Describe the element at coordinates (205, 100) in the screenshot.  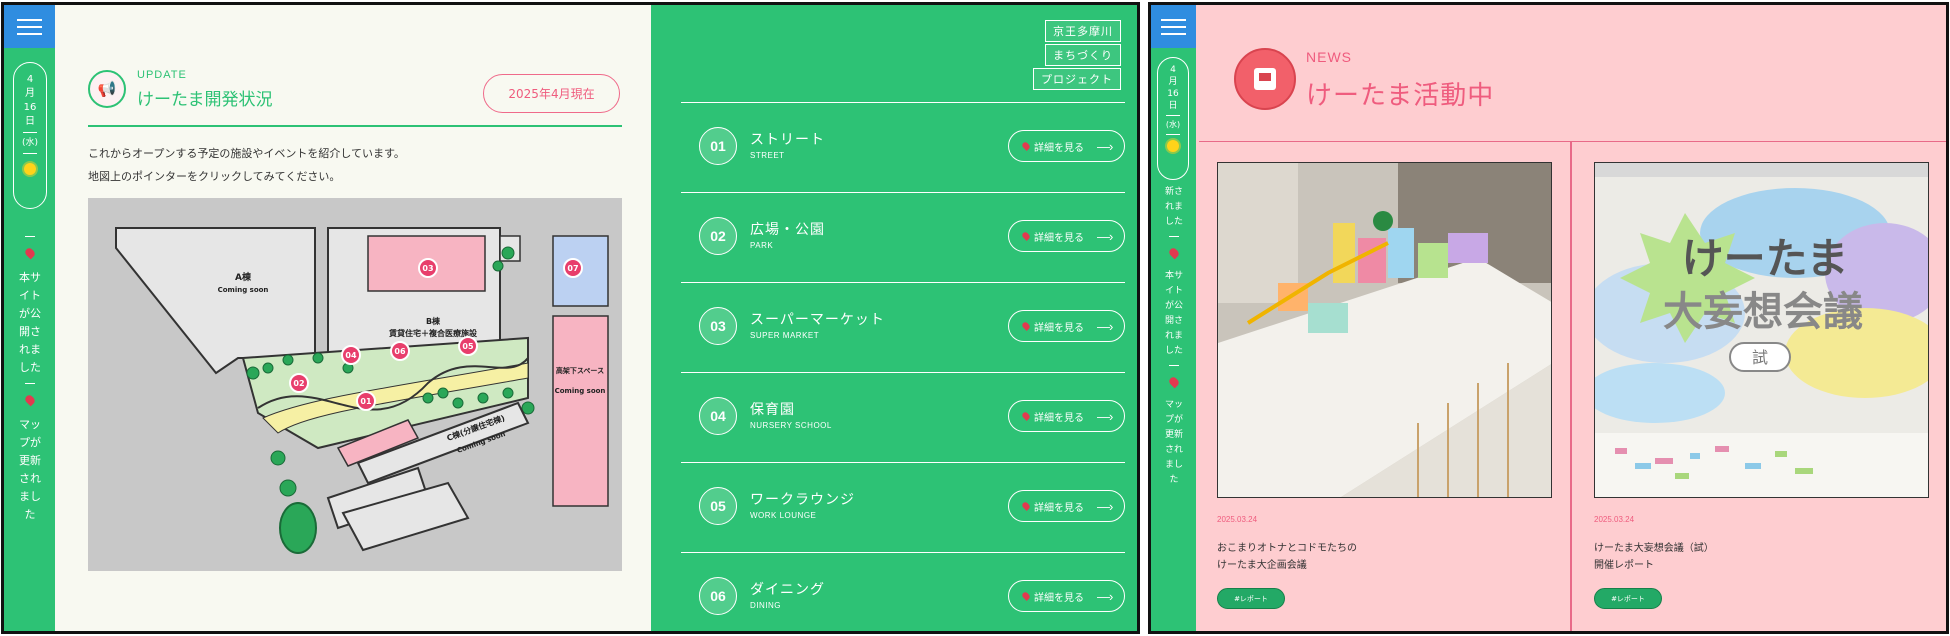
I see `section-title: けーたま開発状況` at that location.